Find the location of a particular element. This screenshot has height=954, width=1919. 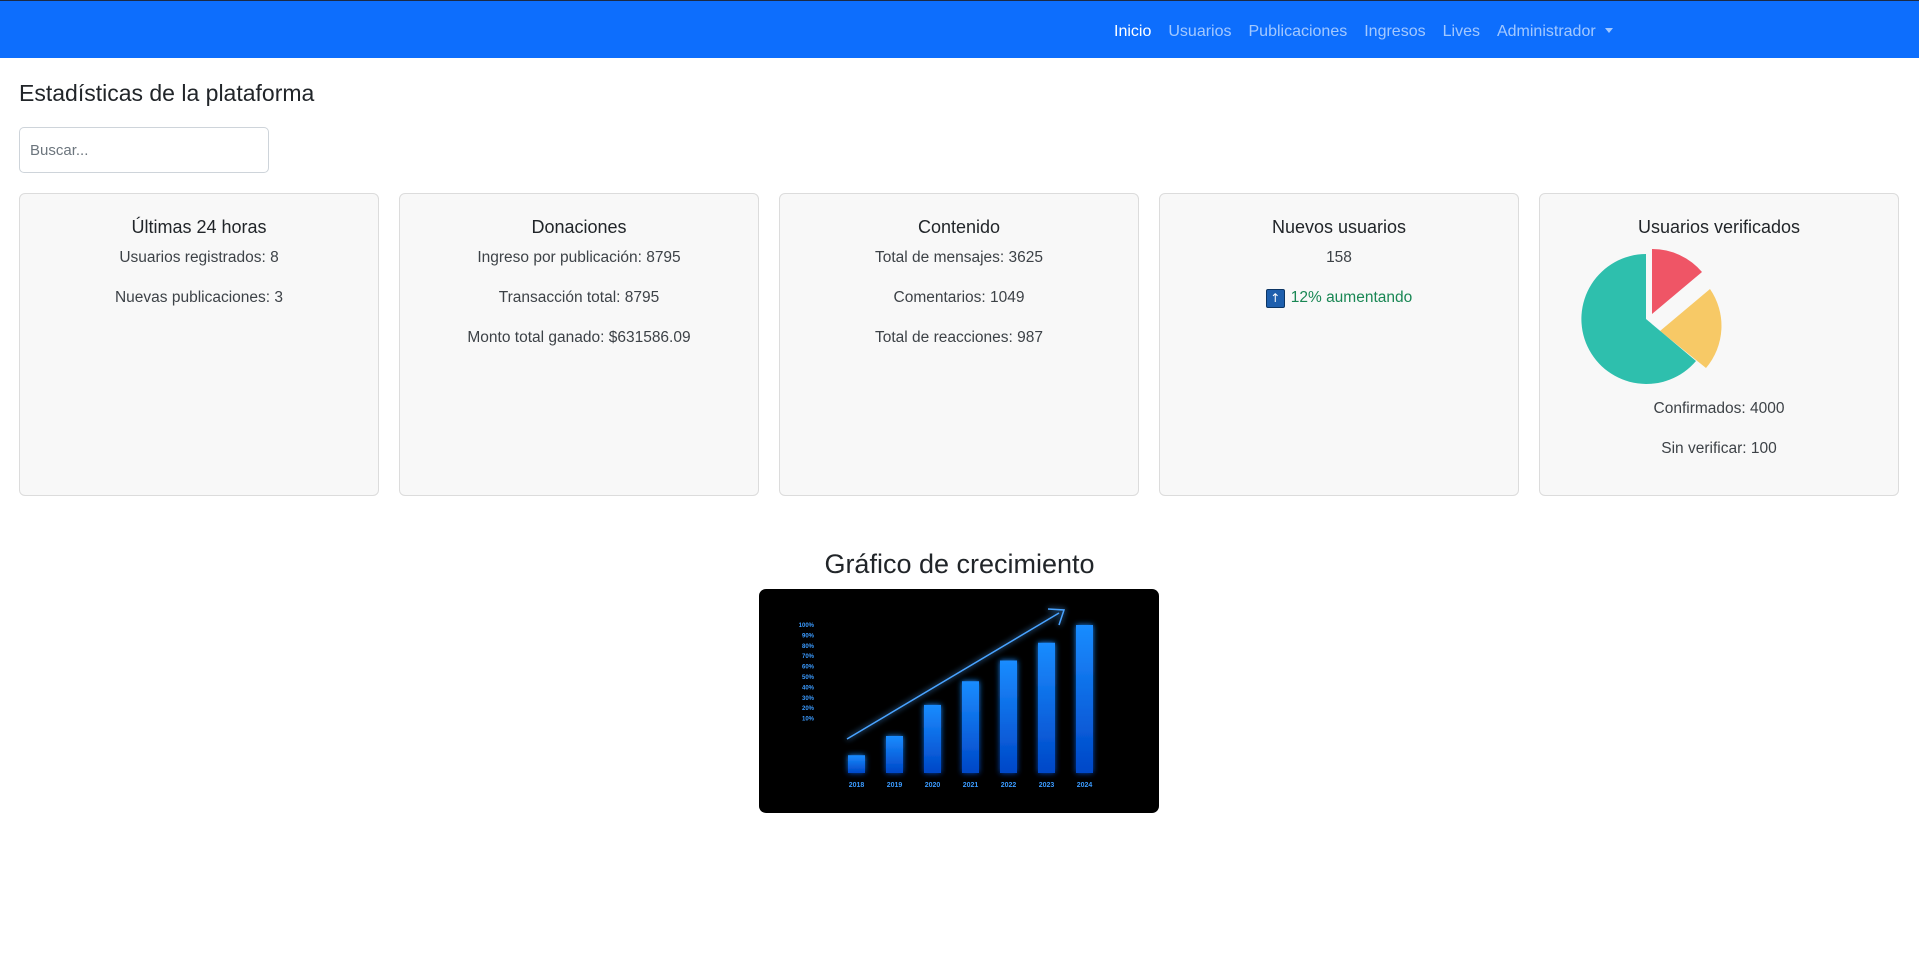

growth-year-label: 2020 is located at coordinates (933, 785).